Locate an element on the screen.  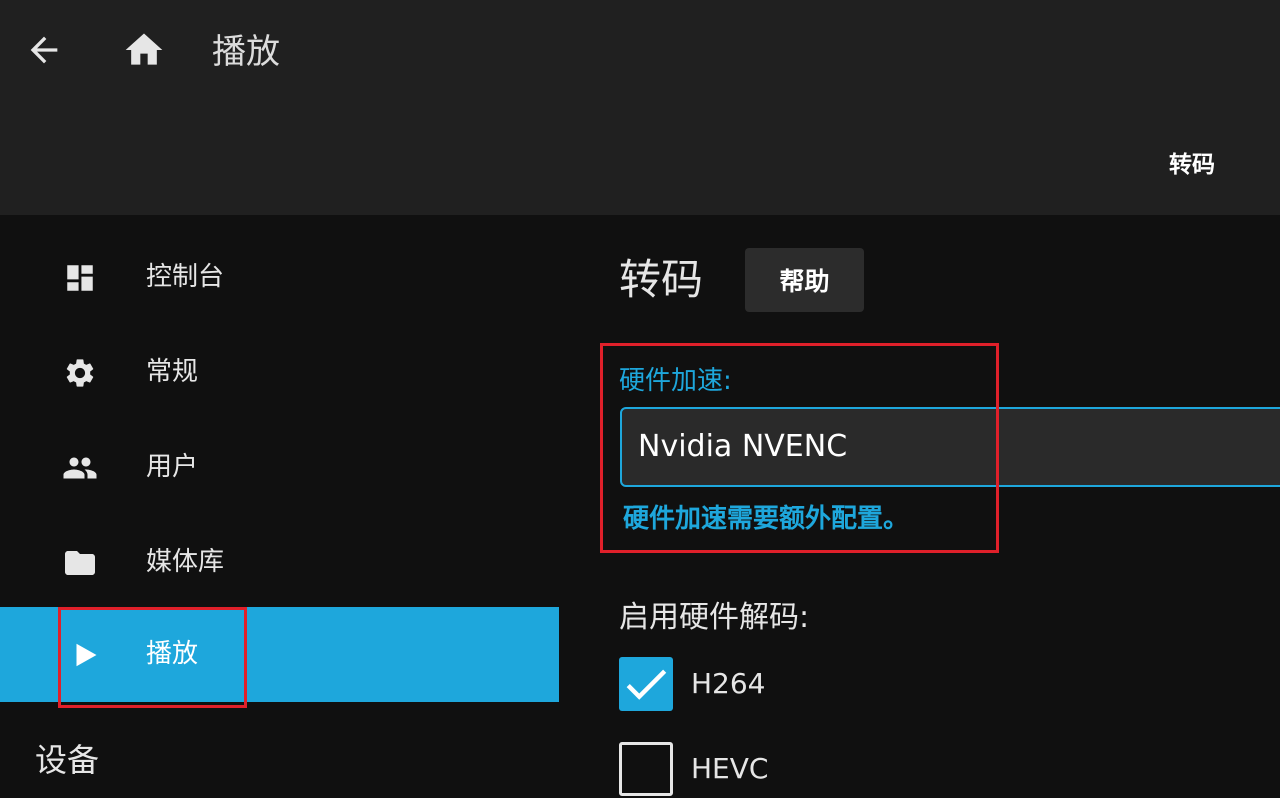
gear-icon is located at coordinates (80, 373).